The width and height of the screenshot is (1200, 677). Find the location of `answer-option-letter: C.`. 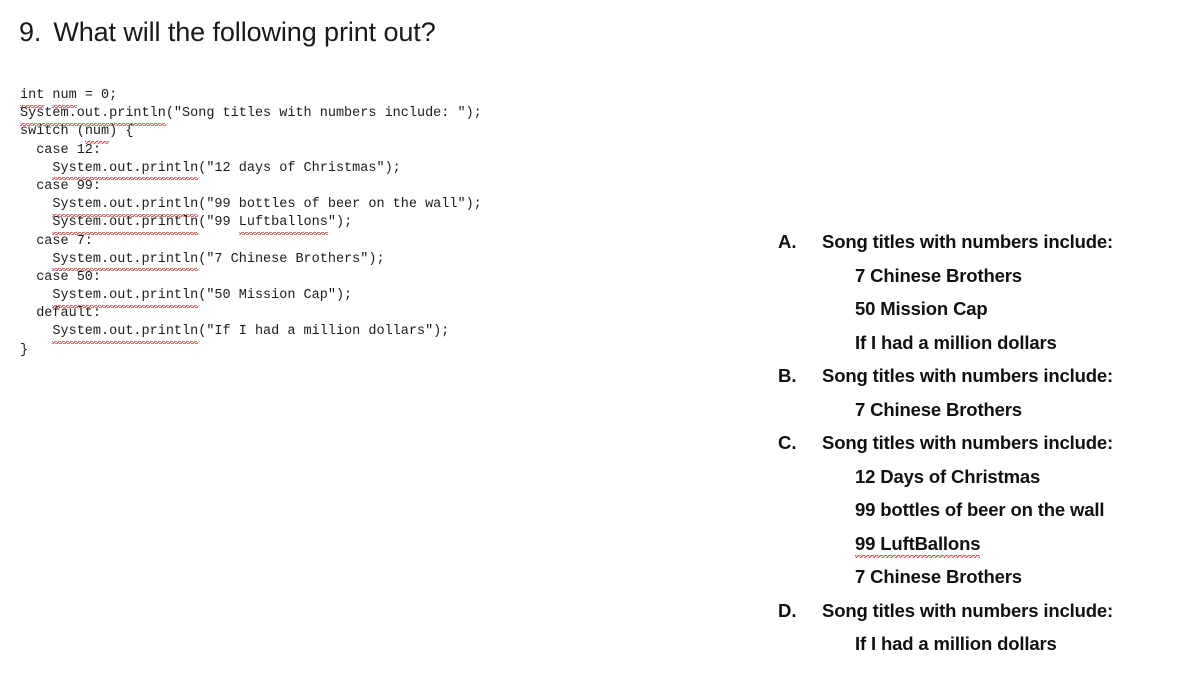

answer-option-letter: C. is located at coordinates (787, 442).